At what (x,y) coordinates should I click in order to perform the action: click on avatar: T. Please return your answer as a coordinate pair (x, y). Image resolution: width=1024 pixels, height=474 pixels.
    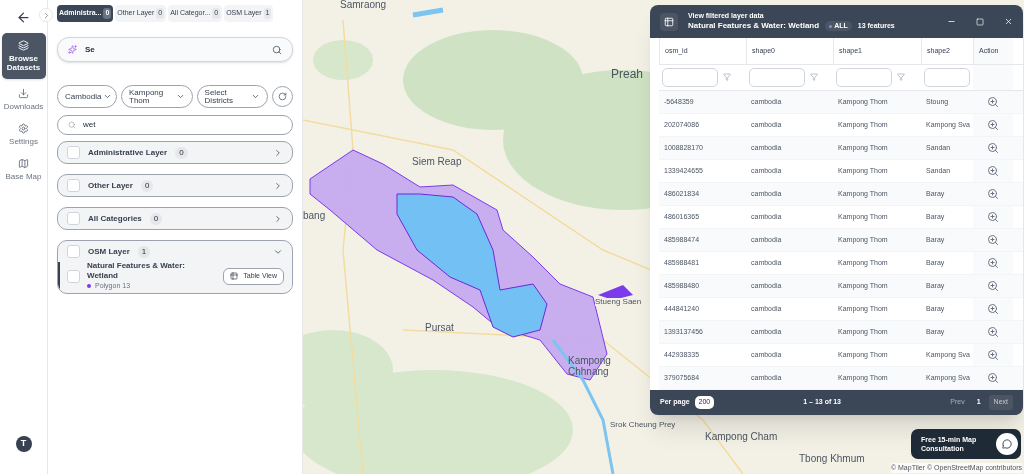
    Looking at the image, I should click on (23, 444).